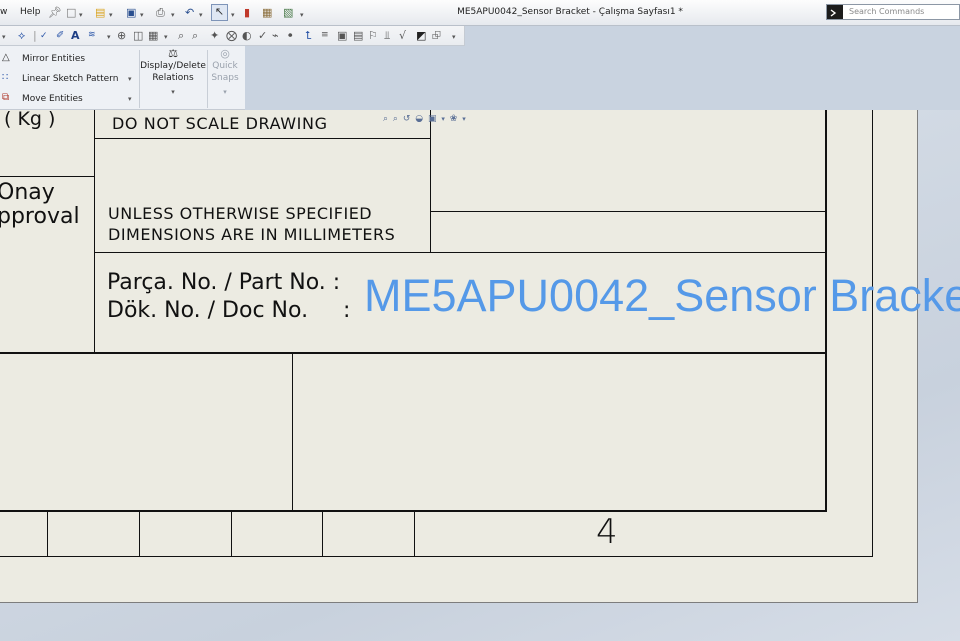 The image size is (960, 641). Describe the element at coordinates (189, 12) in the screenshot. I see `undo-icon: ↶` at that location.